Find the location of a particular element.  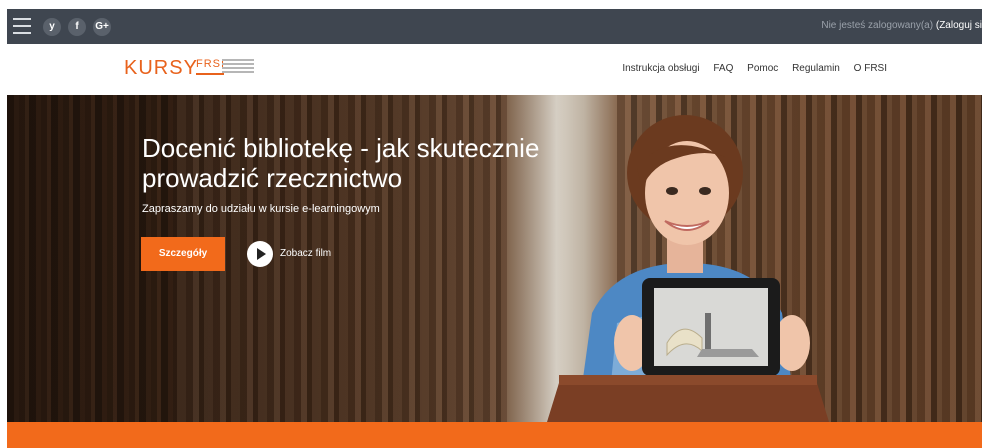

watch-film-link: Zobacz film is located at coordinates (305, 253).